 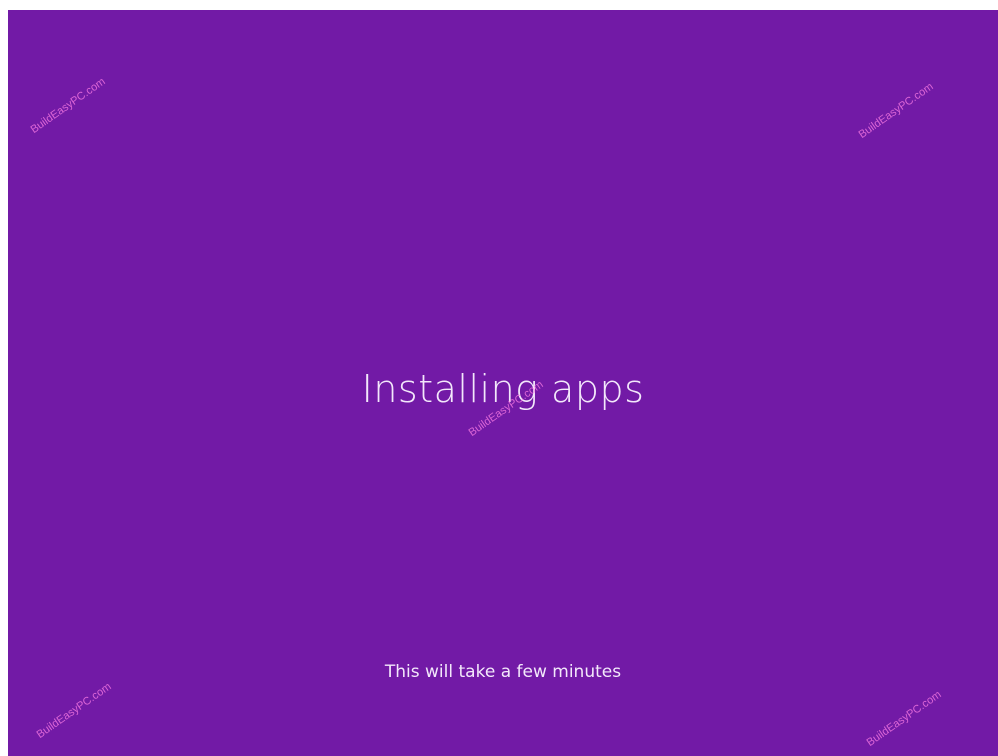 I want to click on watermark-bottom-right: BuildEasyPC.com, so click(x=904, y=718).